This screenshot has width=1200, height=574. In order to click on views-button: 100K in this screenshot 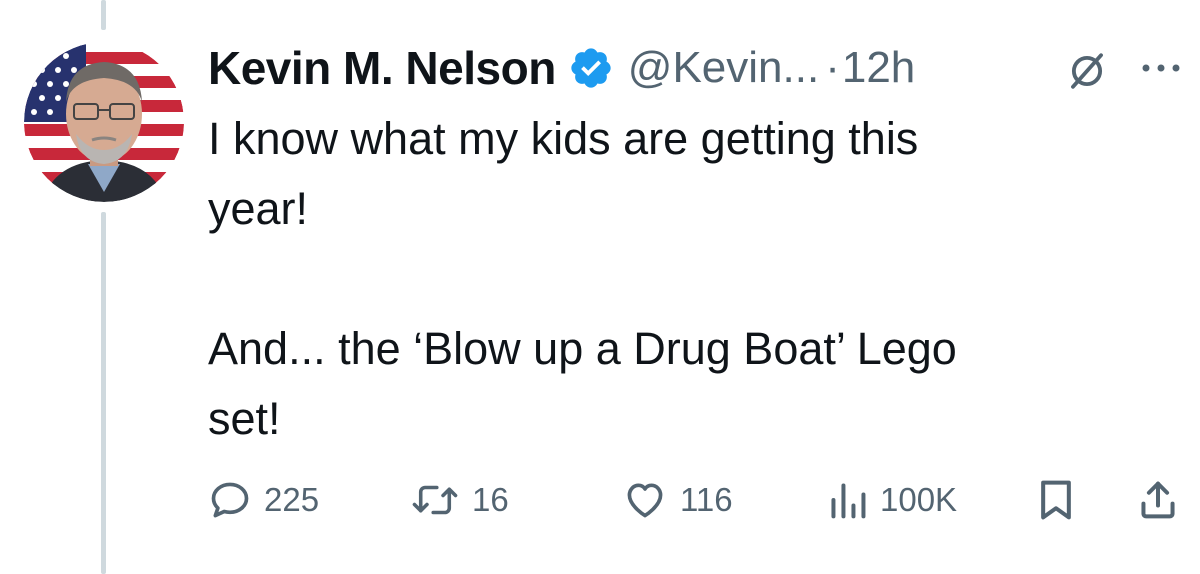, I will do `click(892, 500)`.